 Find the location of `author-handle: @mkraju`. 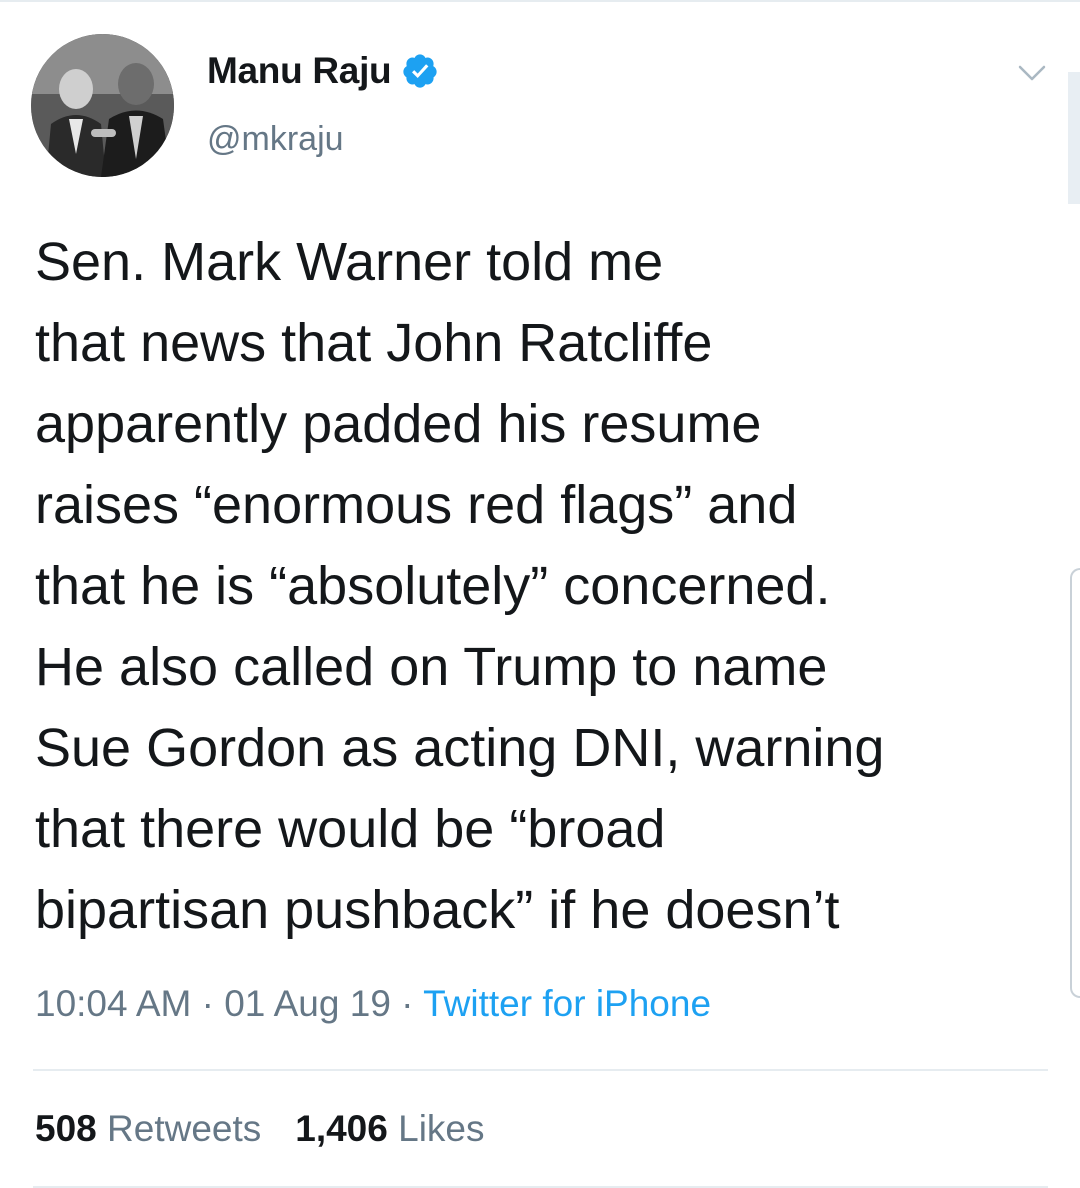

author-handle: @mkraju is located at coordinates (275, 139).